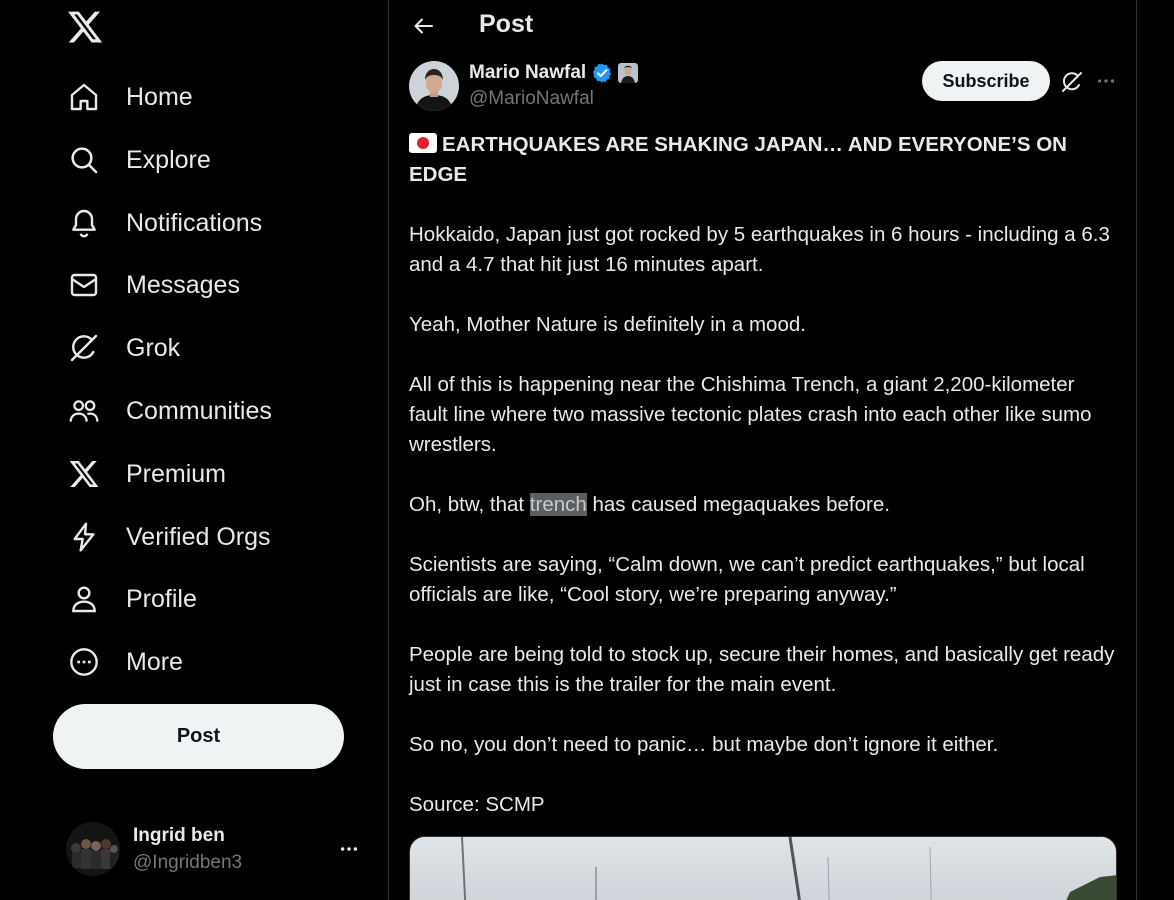 This screenshot has width=1174, height=900. I want to click on nav-verified-orgs: Verified Orgs, so click(168, 537).